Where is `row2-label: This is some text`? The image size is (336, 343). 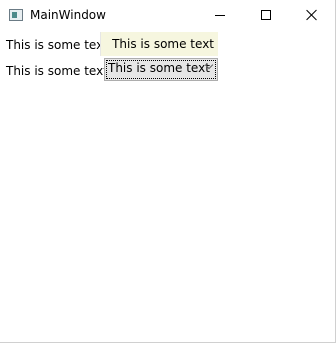
row2-label: This is some text is located at coordinates (57, 71).